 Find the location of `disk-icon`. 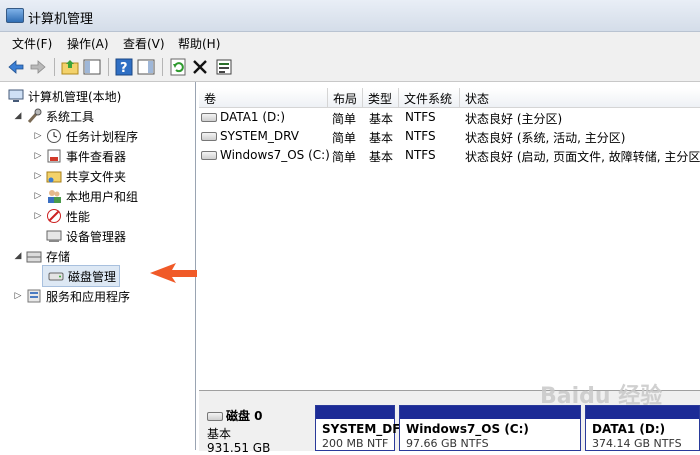

disk-icon is located at coordinates (215, 416).